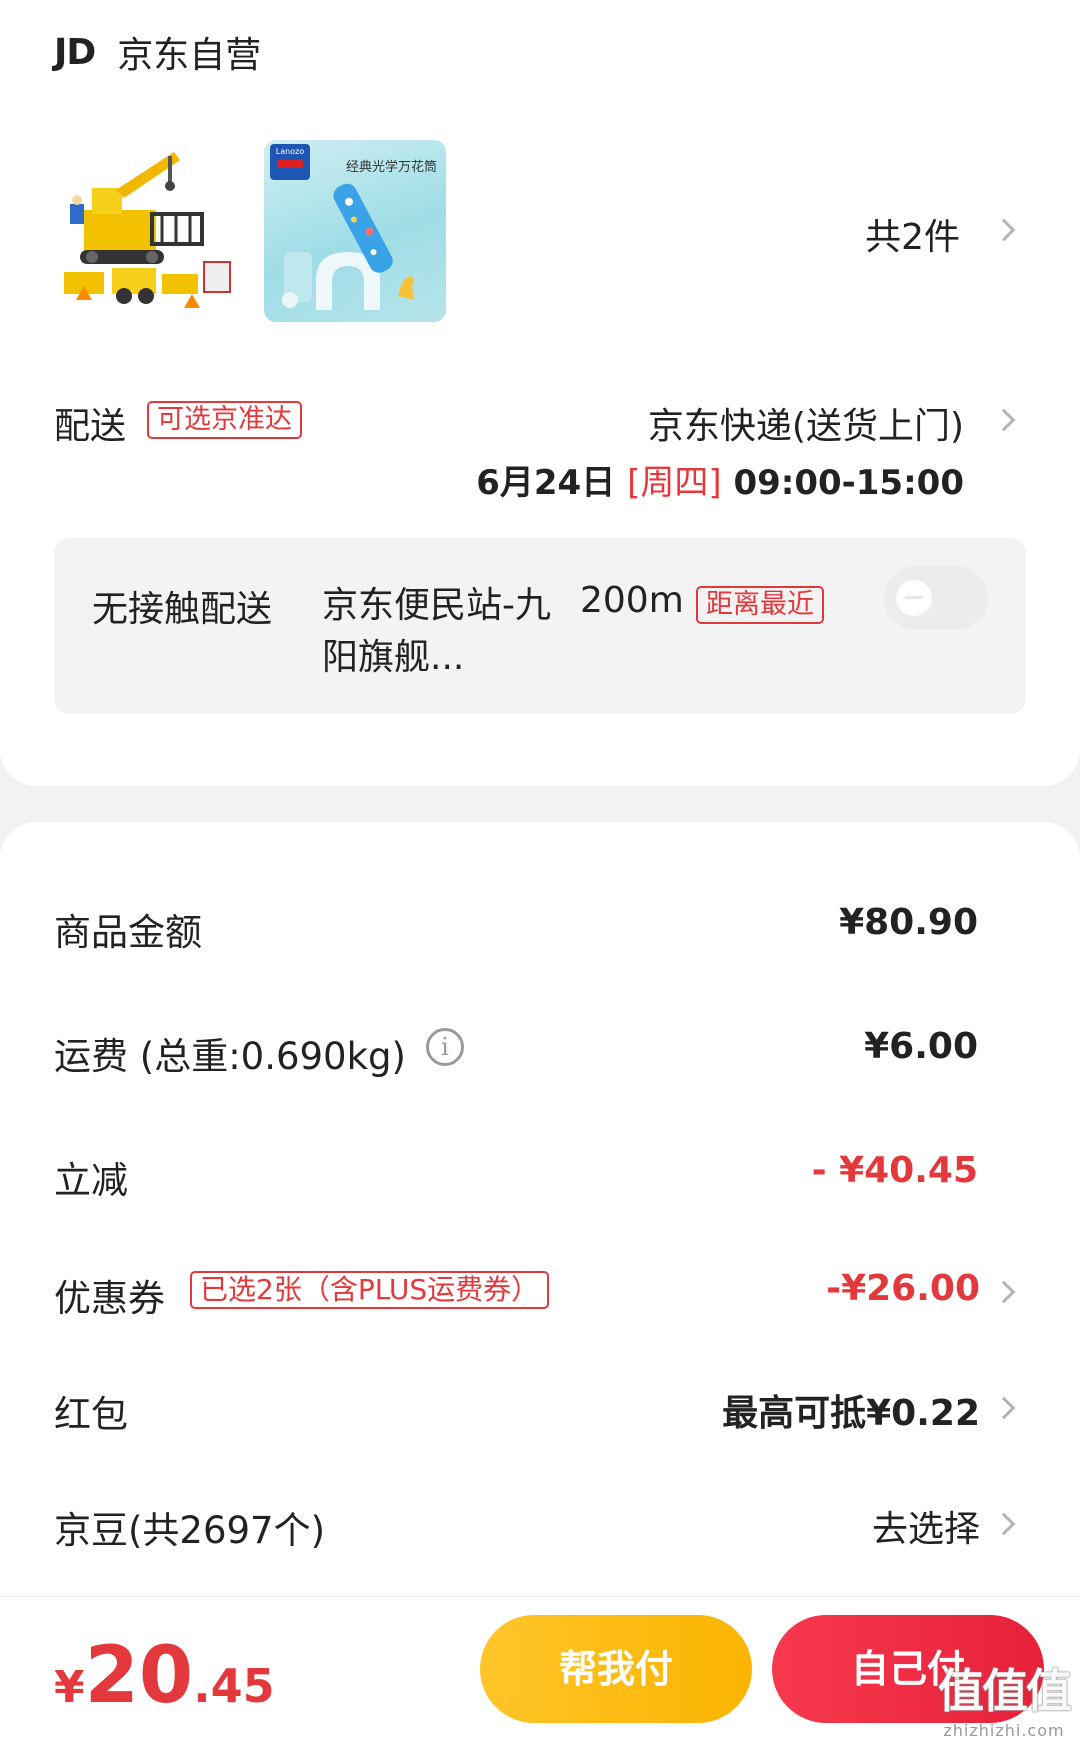 The height and width of the screenshot is (1744, 1080). What do you see at coordinates (546, 483) in the screenshot?
I see `delivery-date: 6月24日` at bounding box center [546, 483].